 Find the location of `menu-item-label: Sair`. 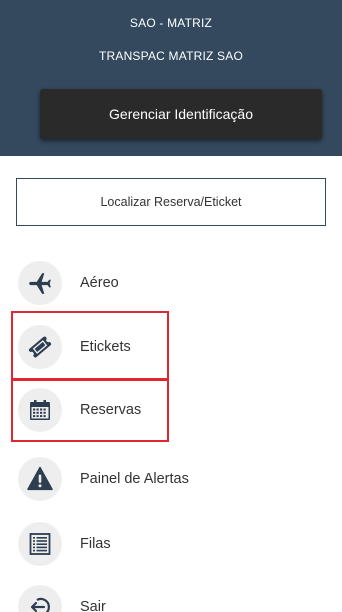

menu-item-label: Sair is located at coordinates (93, 605).